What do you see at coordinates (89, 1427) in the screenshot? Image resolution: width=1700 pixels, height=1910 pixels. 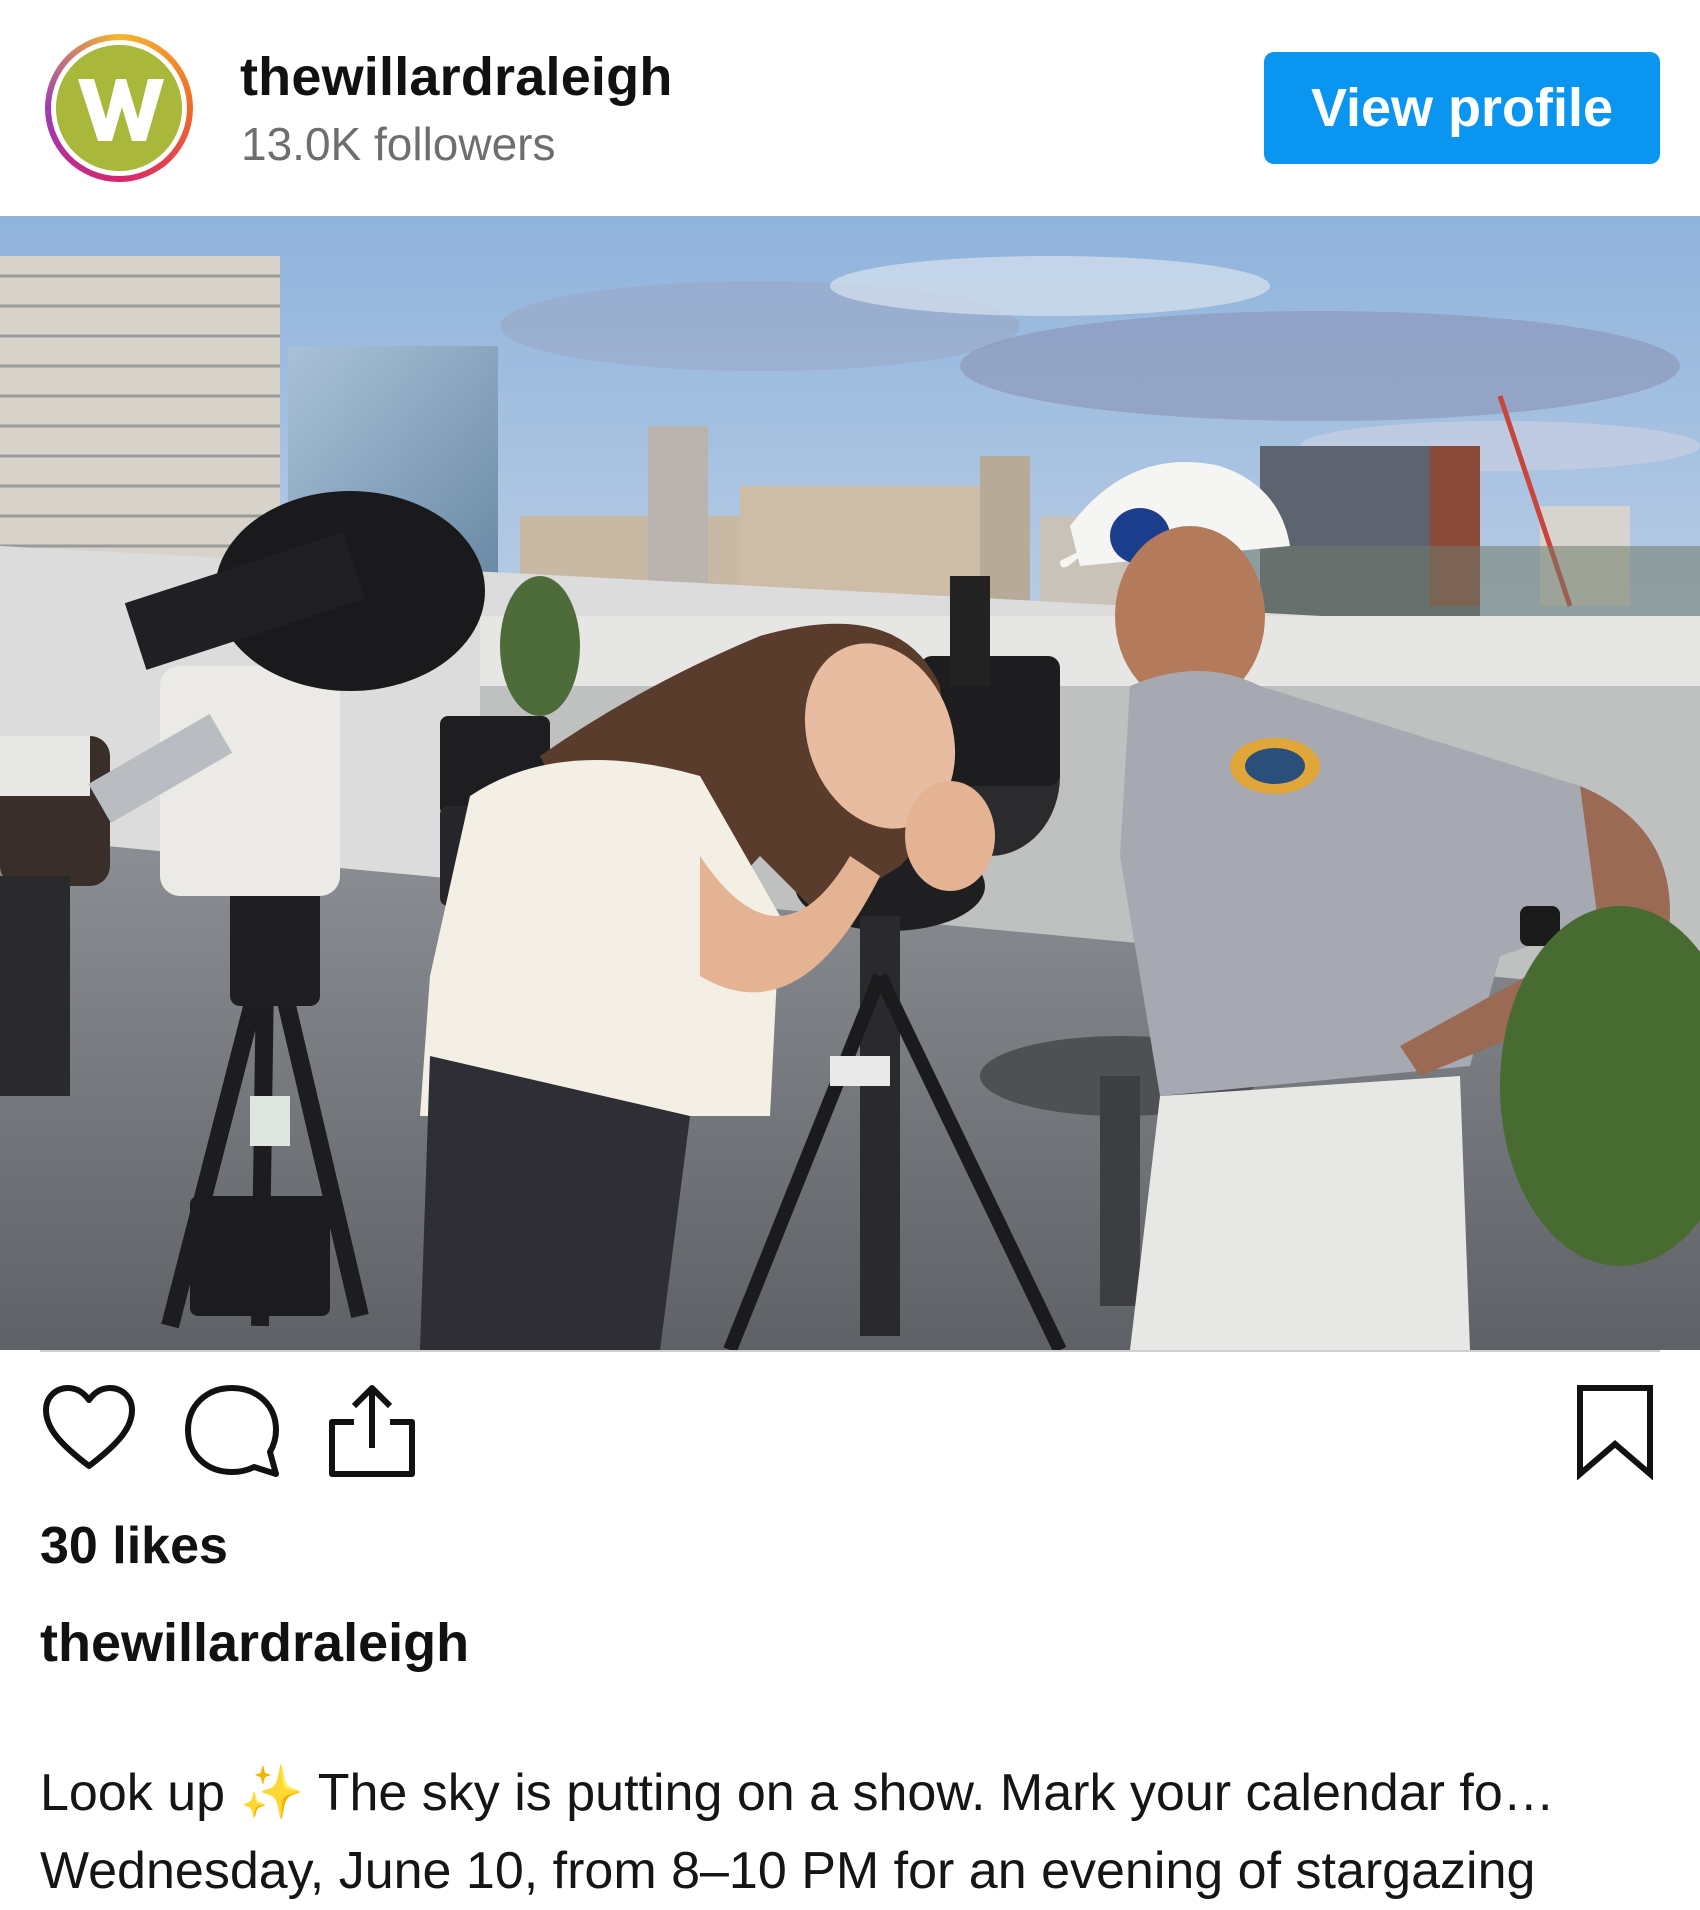 I see `heart-icon` at bounding box center [89, 1427].